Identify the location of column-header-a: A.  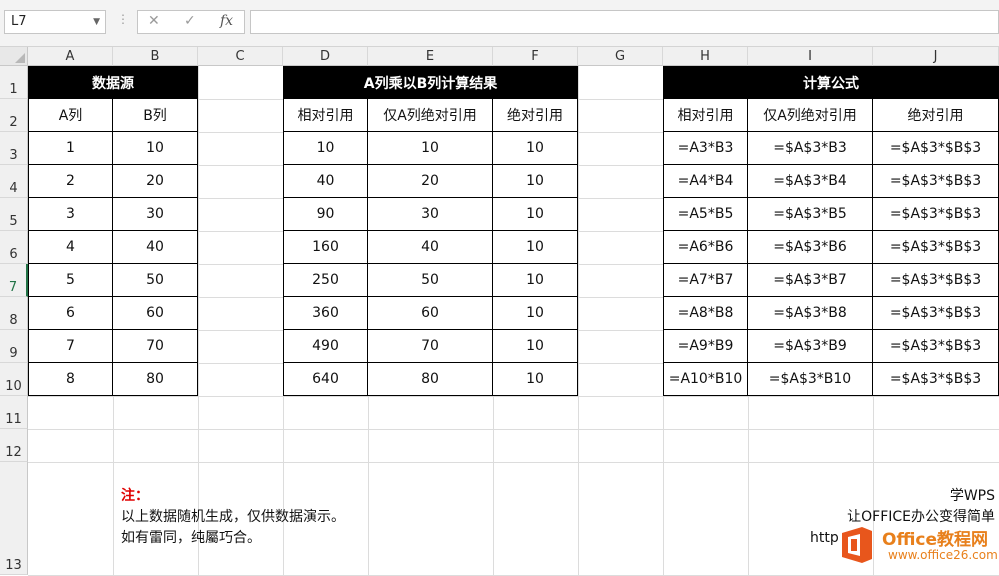
(70, 56).